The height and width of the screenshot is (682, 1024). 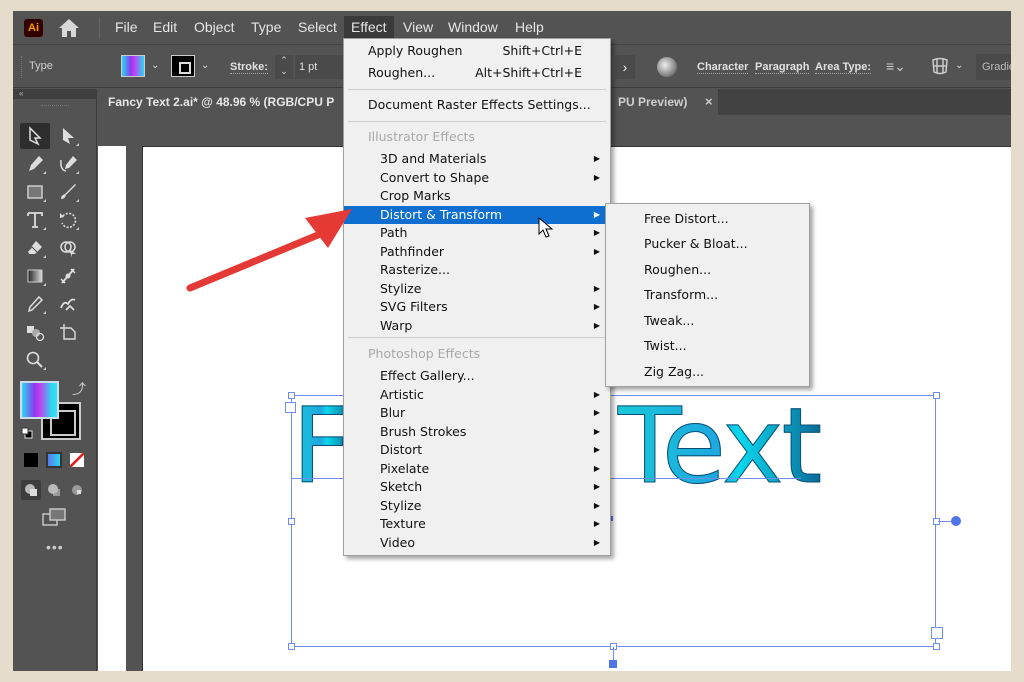 I want to click on menu-item-artistic: Artistic ▶, so click(x=477, y=395).